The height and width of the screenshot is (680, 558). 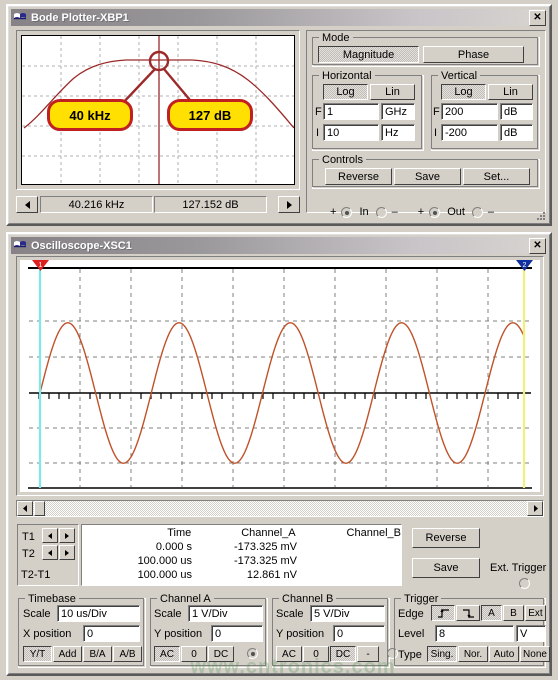 What do you see at coordinates (368, 54) in the screenshot?
I see `bode-magnitude-button: Magnitude` at bounding box center [368, 54].